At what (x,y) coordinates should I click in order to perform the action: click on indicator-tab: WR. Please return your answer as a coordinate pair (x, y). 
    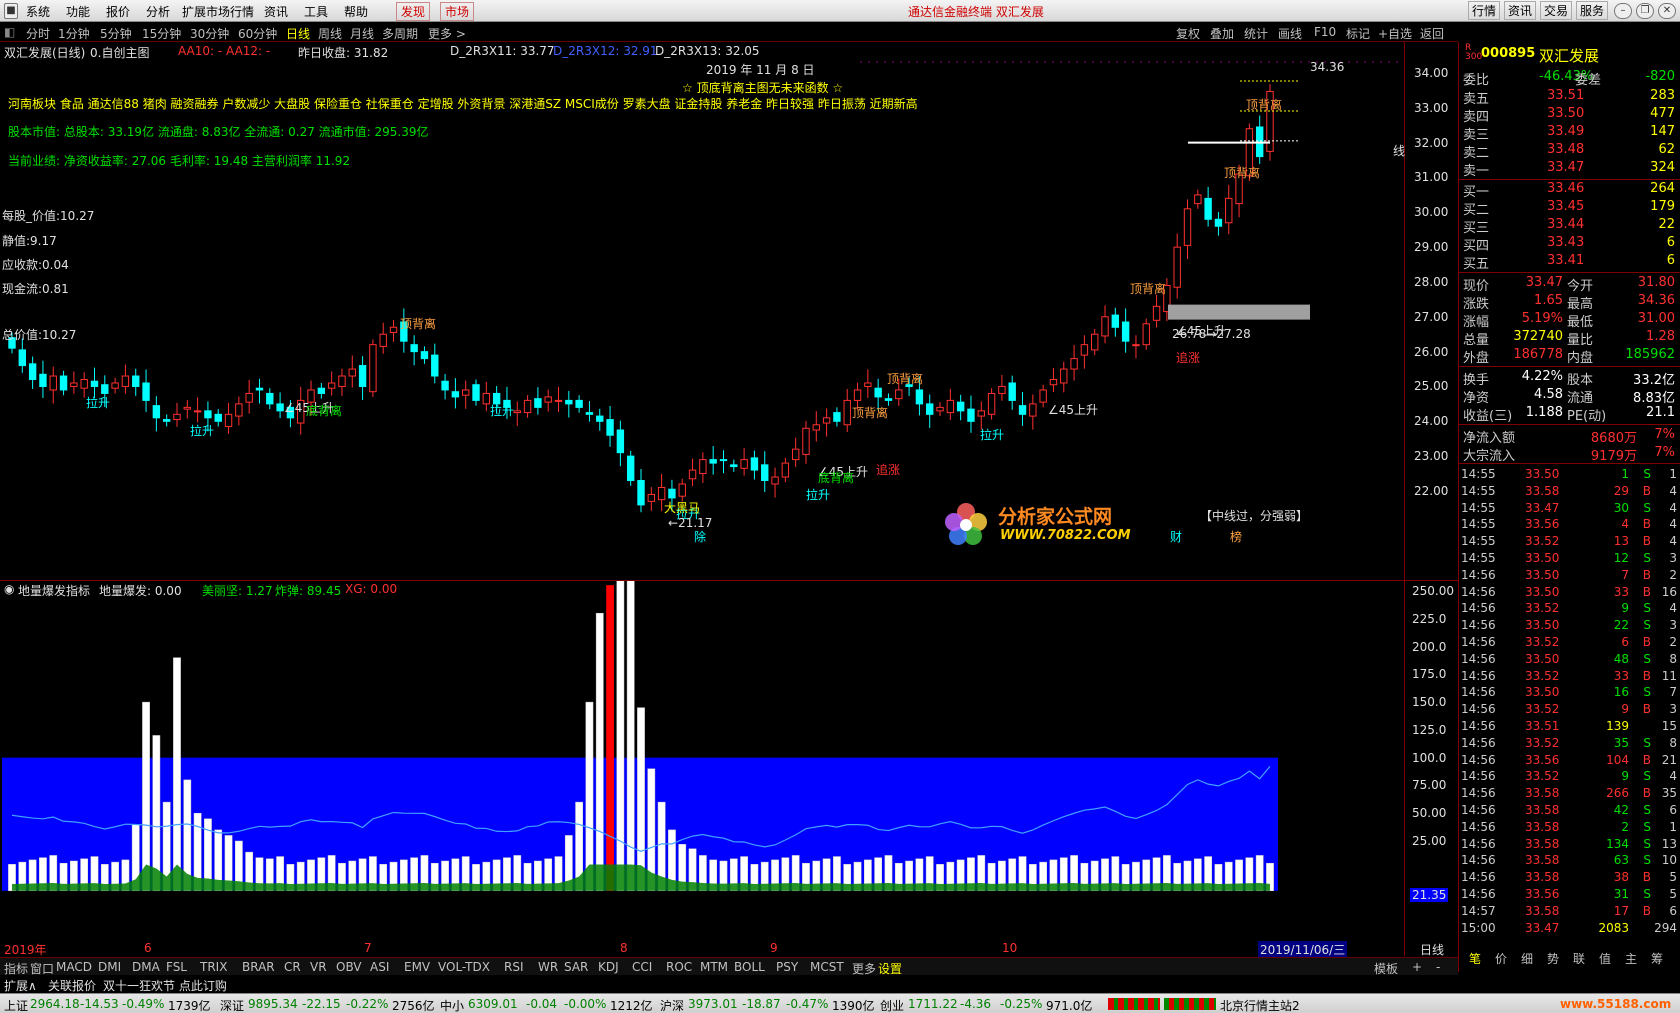
    Looking at the image, I should click on (548, 967).